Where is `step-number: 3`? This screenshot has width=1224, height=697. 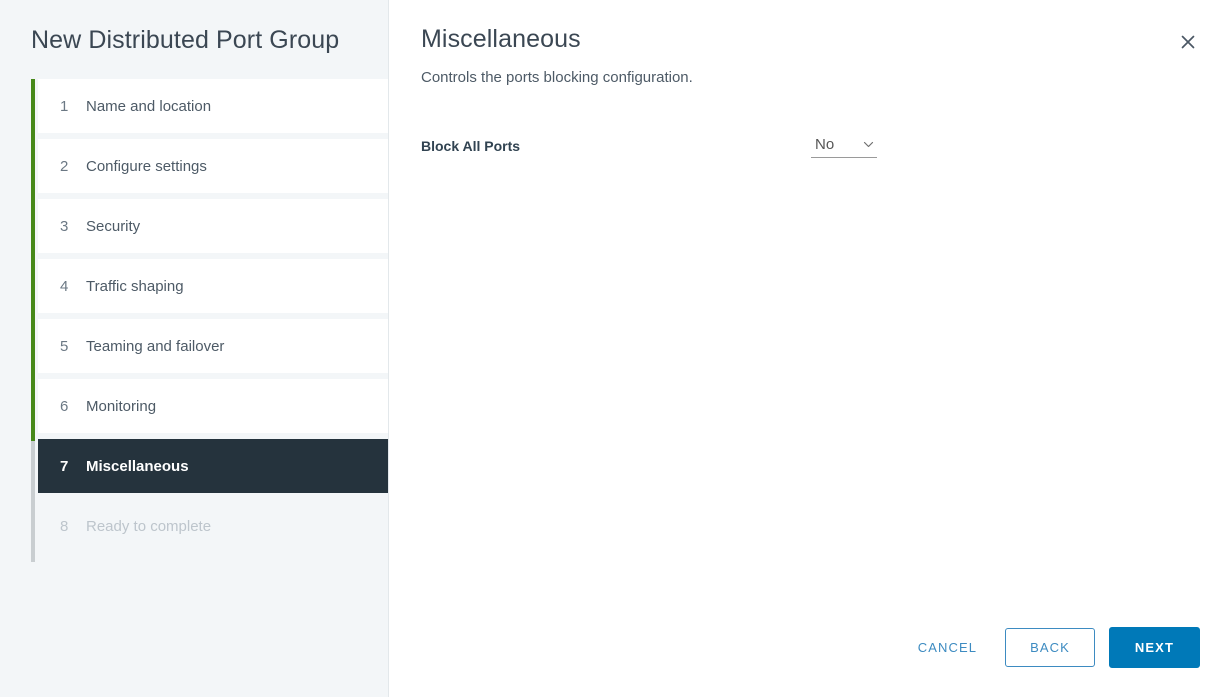
step-number: 3 is located at coordinates (64, 226).